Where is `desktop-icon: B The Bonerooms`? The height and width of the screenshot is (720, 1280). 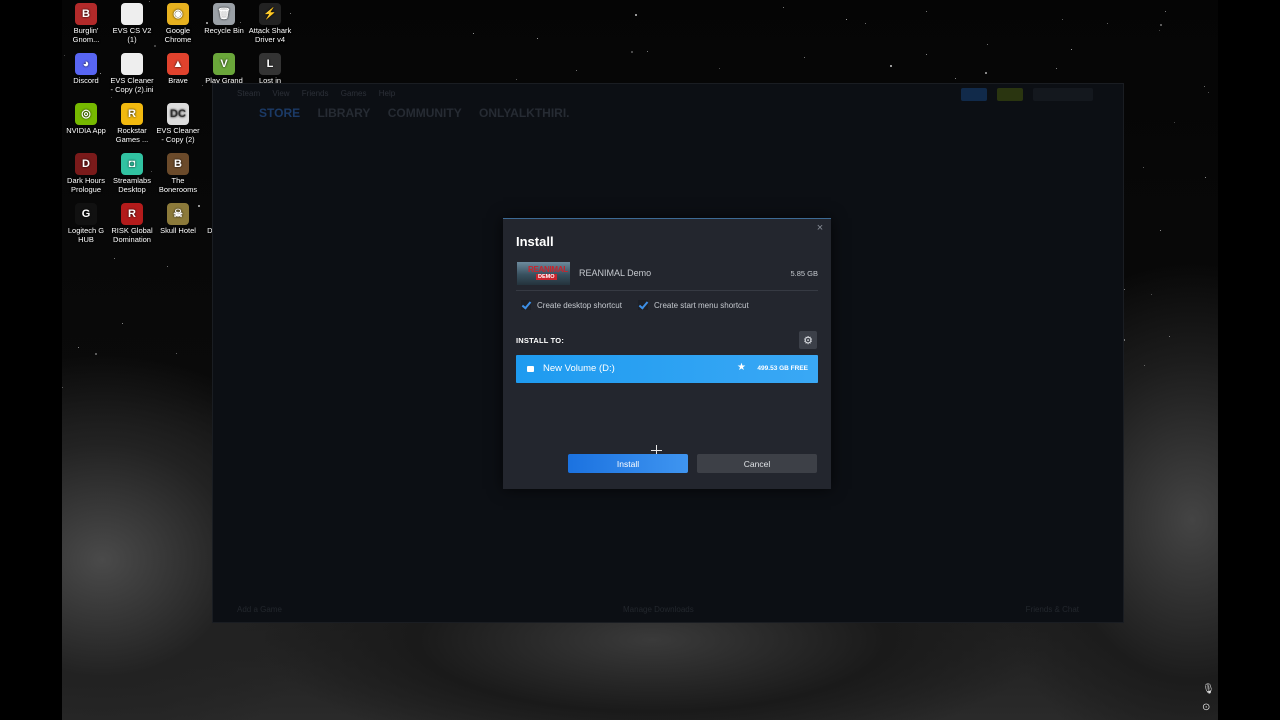
desktop-icon: B The Bonerooms is located at coordinates (178, 173).